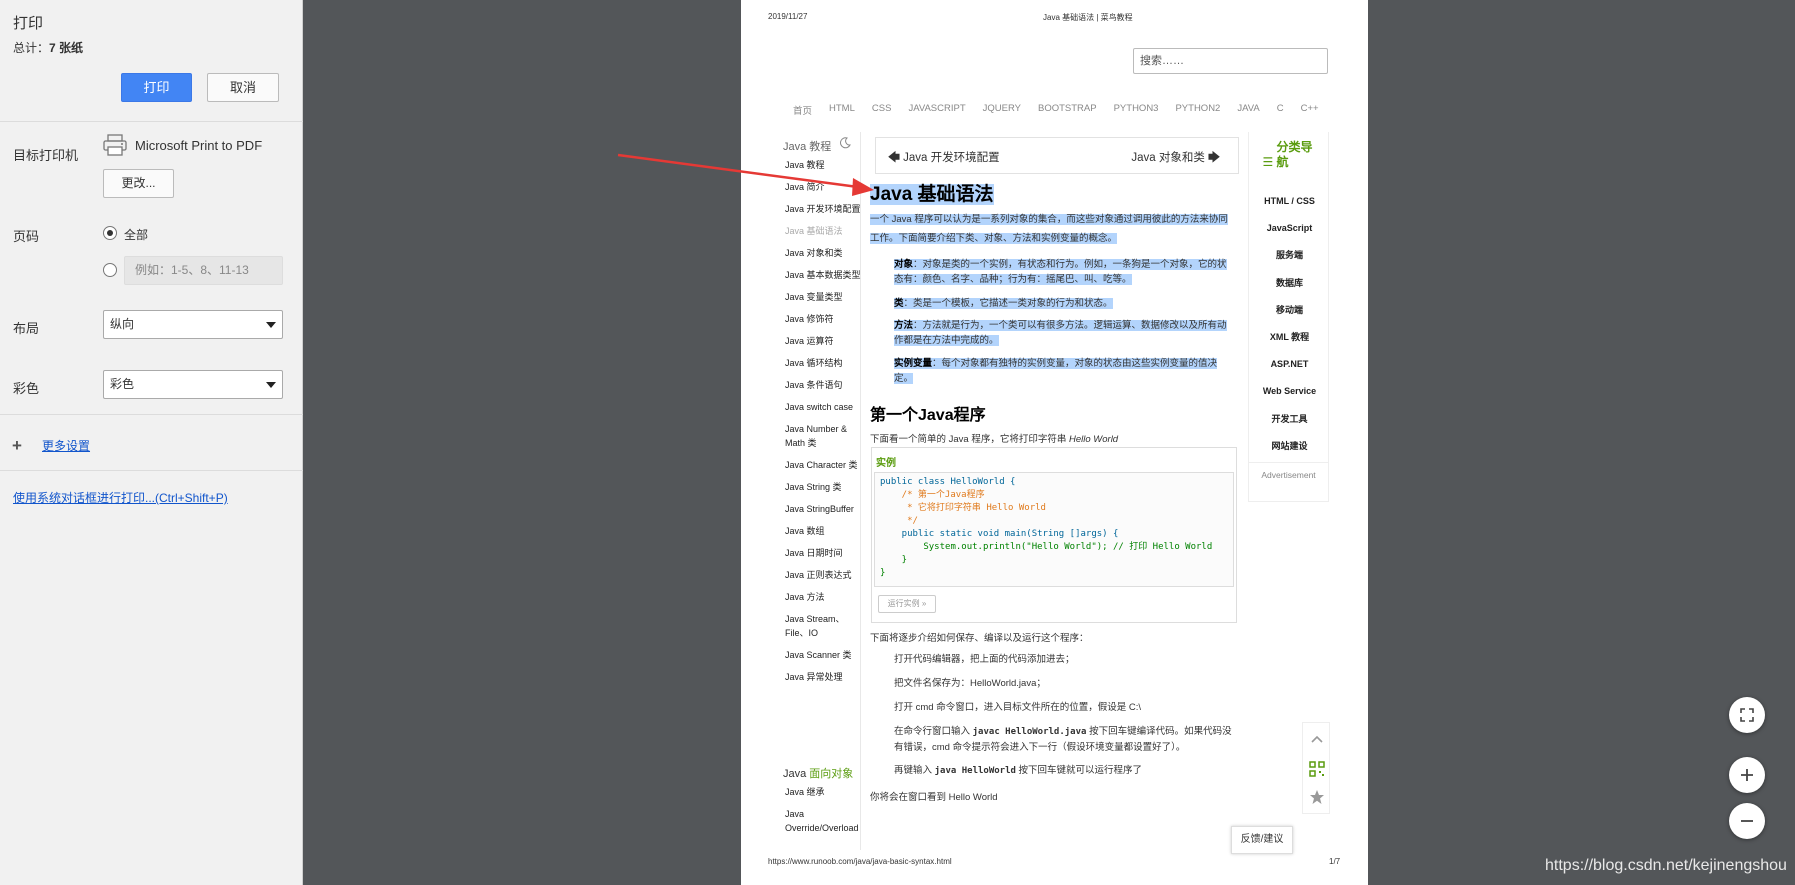  What do you see at coordinates (193, 384) in the screenshot?
I see `color-select: 彩色` at bounding box center [193, 384].